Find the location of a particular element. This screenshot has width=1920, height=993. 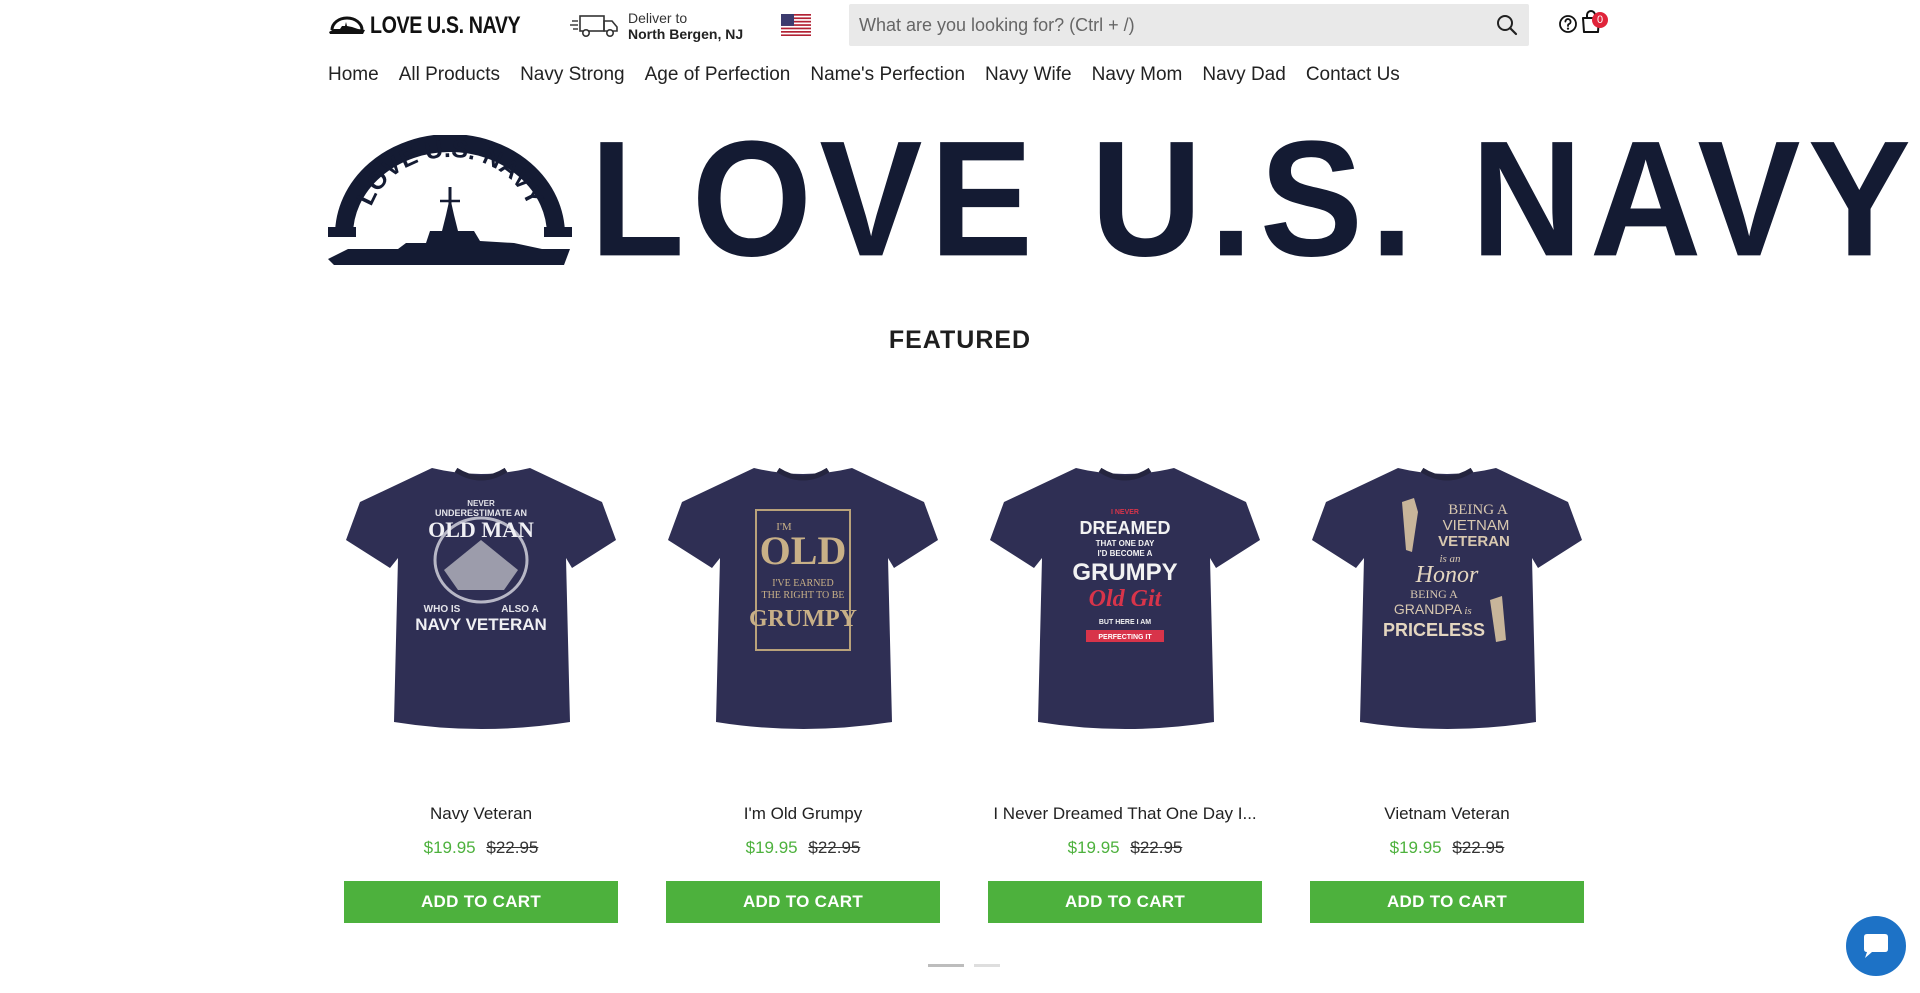

print-line: VIETNAM is located at coordinates (1476, 525).